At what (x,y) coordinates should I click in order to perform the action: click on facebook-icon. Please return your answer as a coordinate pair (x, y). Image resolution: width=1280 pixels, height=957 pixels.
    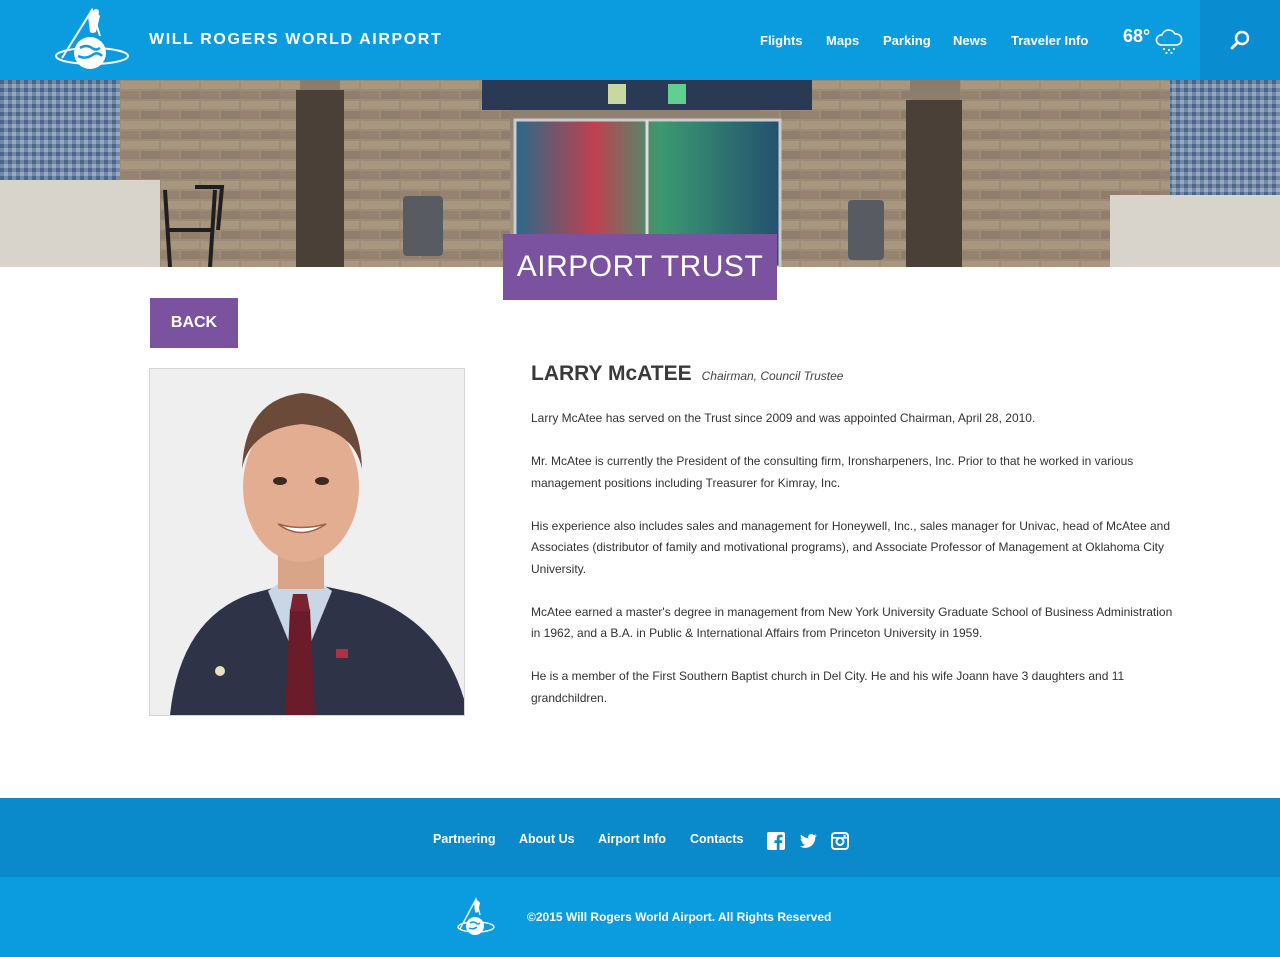
    Looking at the image, I should click on (776, 841).